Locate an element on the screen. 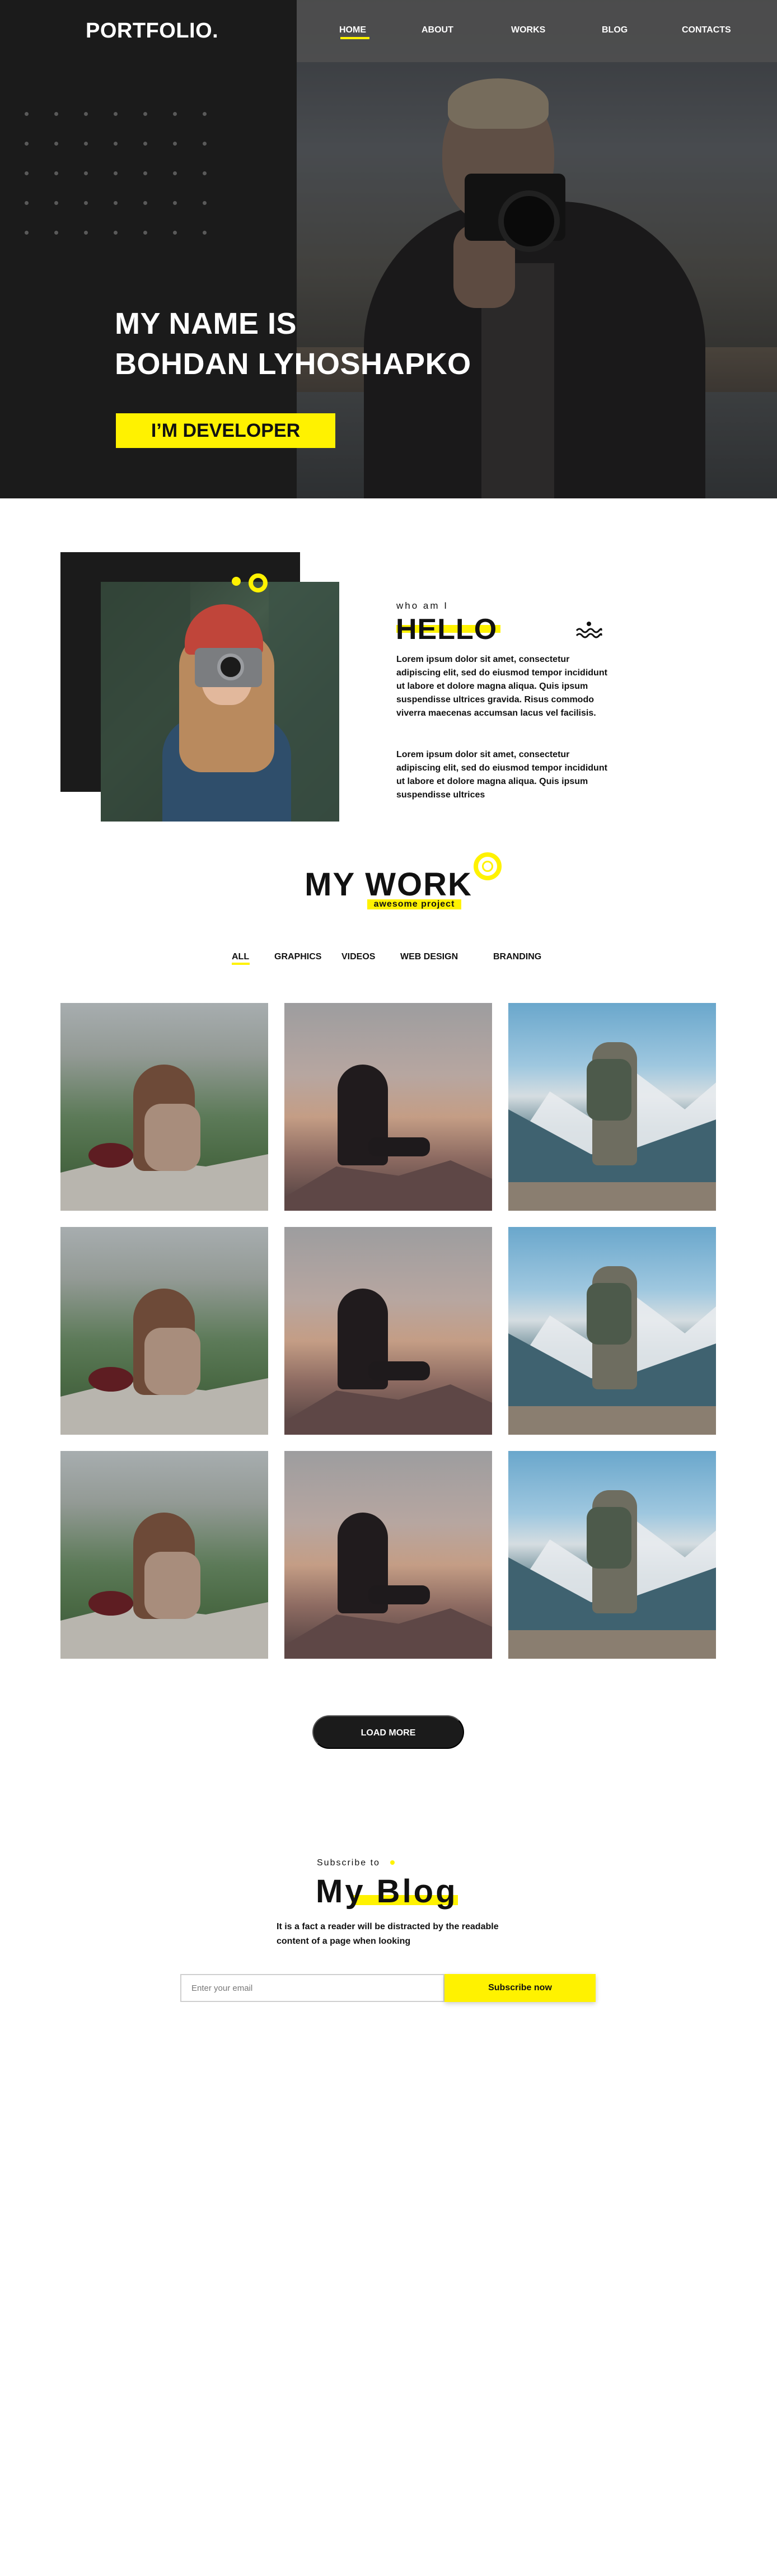  hero-title-line1: MY NAME IS is located at coordinates (206, 324).